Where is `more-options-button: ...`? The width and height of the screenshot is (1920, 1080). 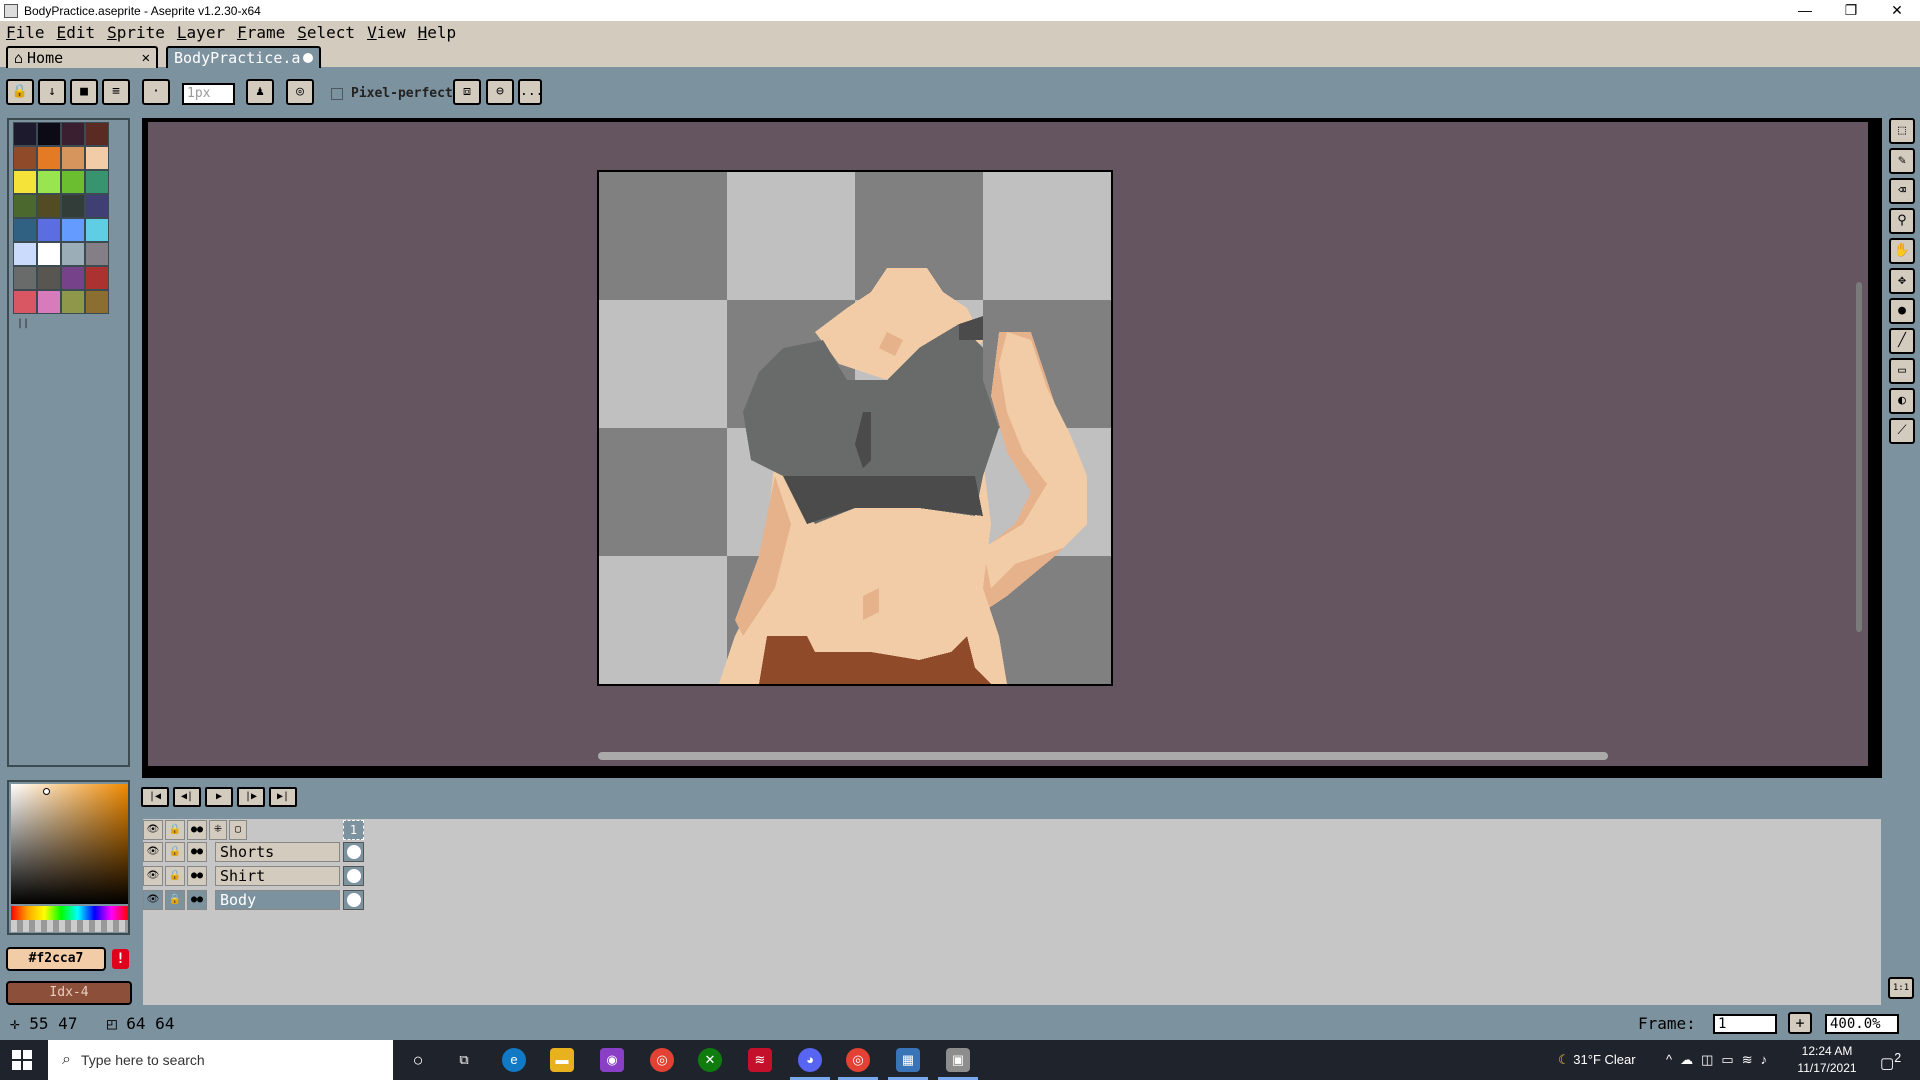 more-options-button: ... is located at coordinates (530, 92).